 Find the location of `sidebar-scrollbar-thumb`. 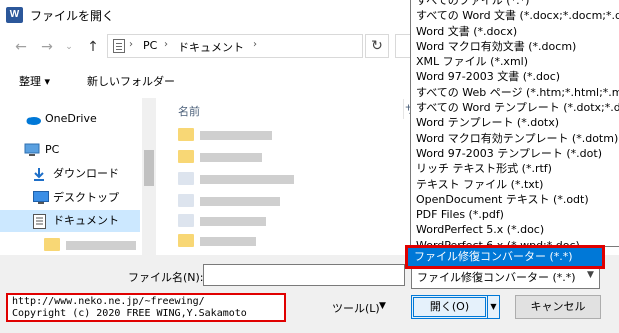

sidebar-scrollbar-thumb is located at coordinates (149, 168).